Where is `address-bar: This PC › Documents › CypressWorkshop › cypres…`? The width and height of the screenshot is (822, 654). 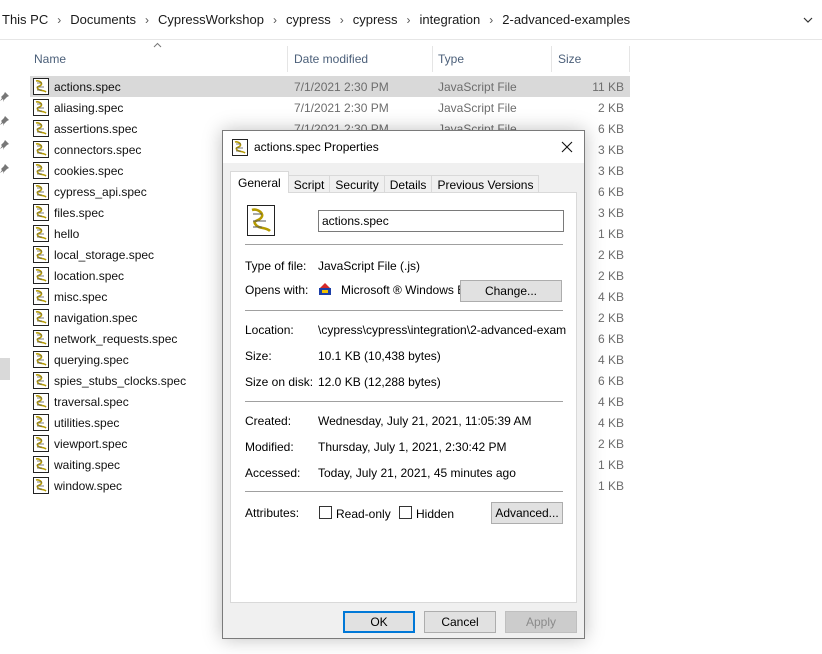 address-bar: This PC › Documents › CypressWorkshop › cypres… is located at coordinates (411, 20).